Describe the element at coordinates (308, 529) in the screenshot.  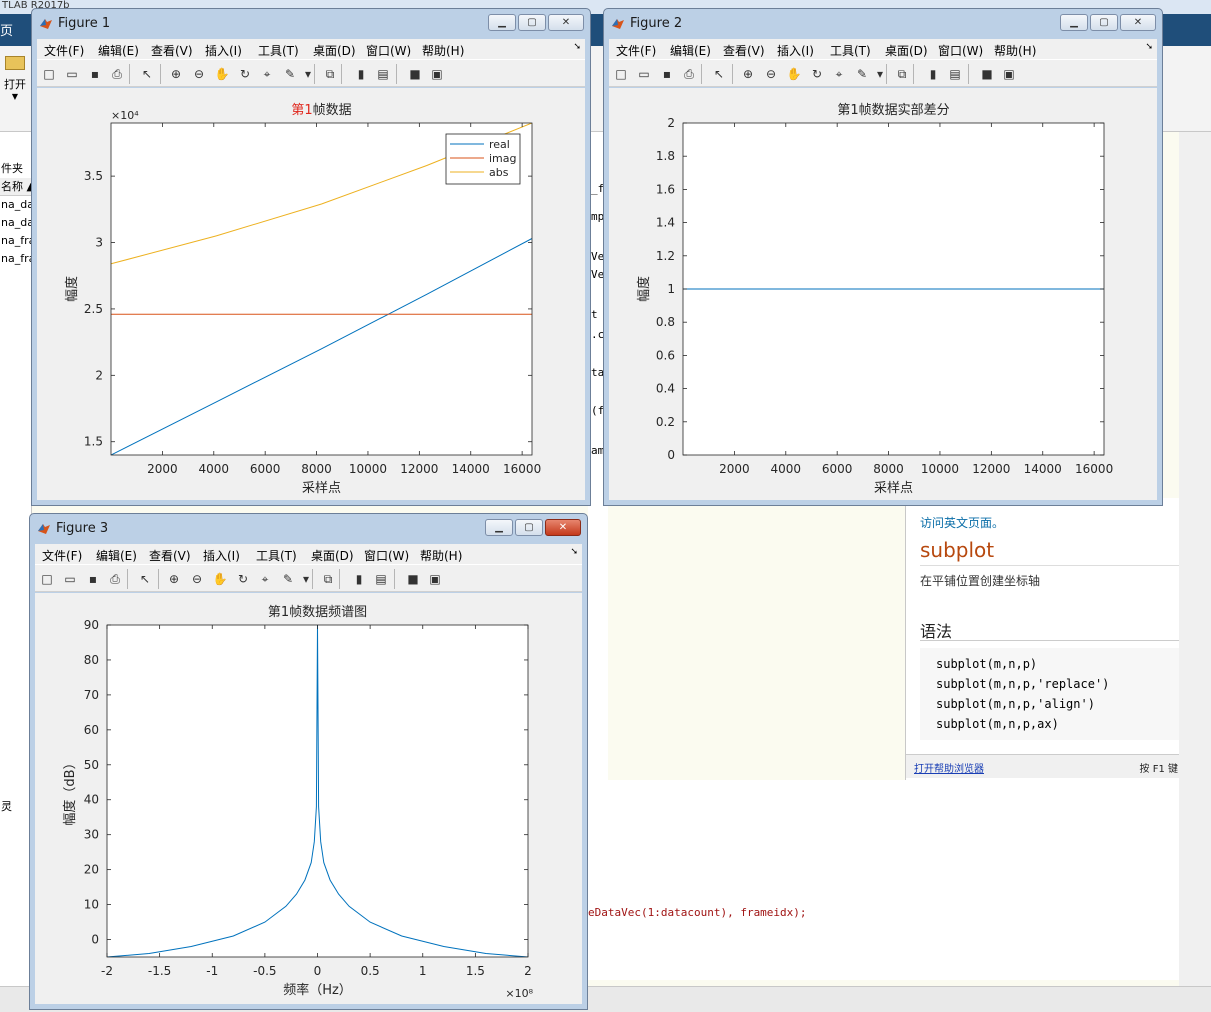
I see `window-titlebar: Figure 3 ▁ ▢ ✕` at that location.